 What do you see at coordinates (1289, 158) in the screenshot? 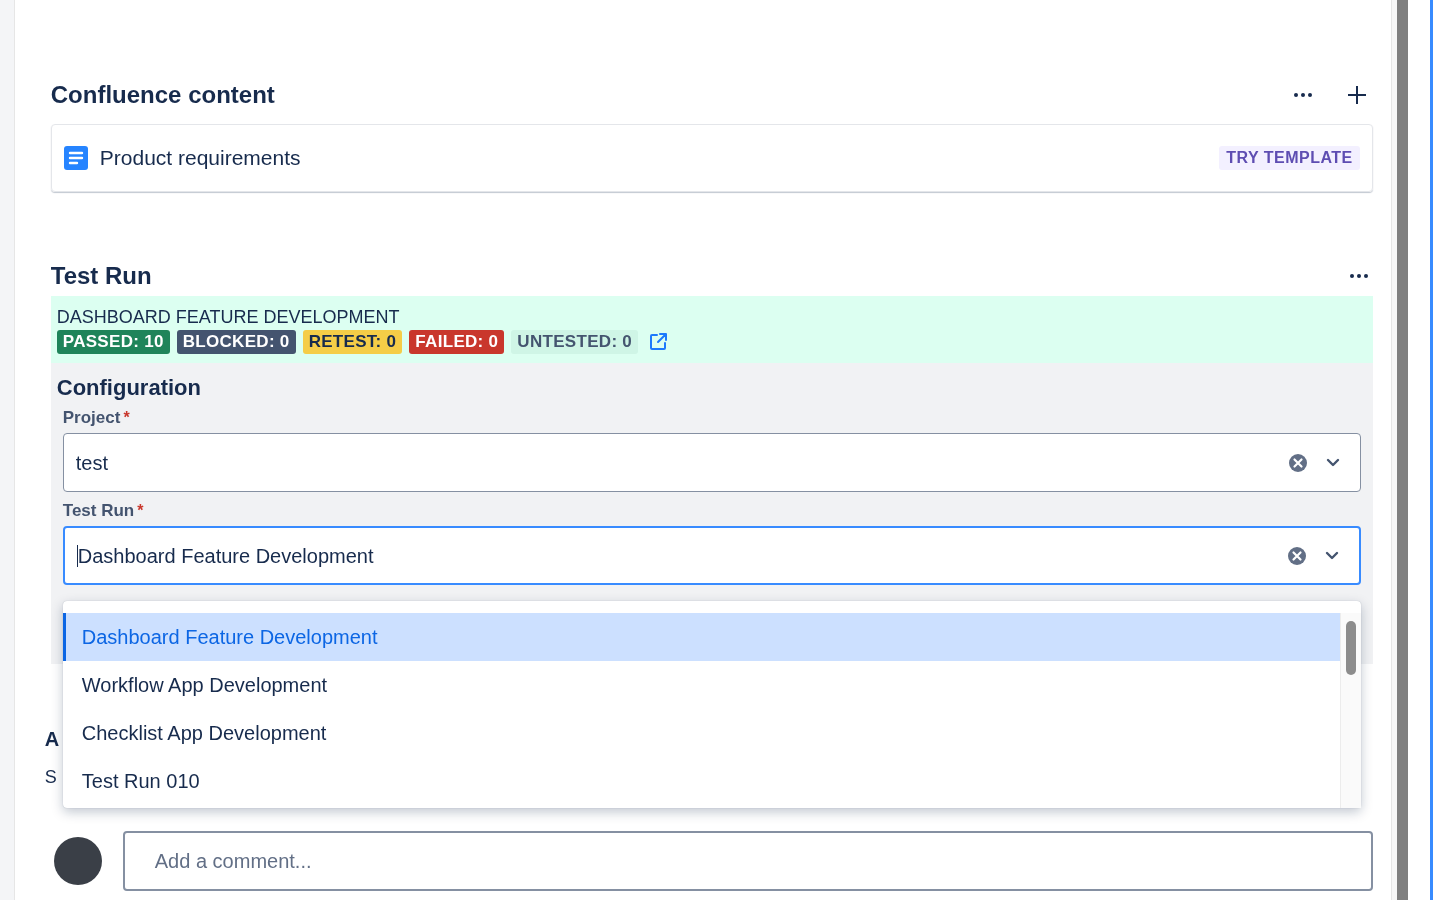
I see `try-template-button: TRY TEMPLATE` at bounding box center [1289, 158].